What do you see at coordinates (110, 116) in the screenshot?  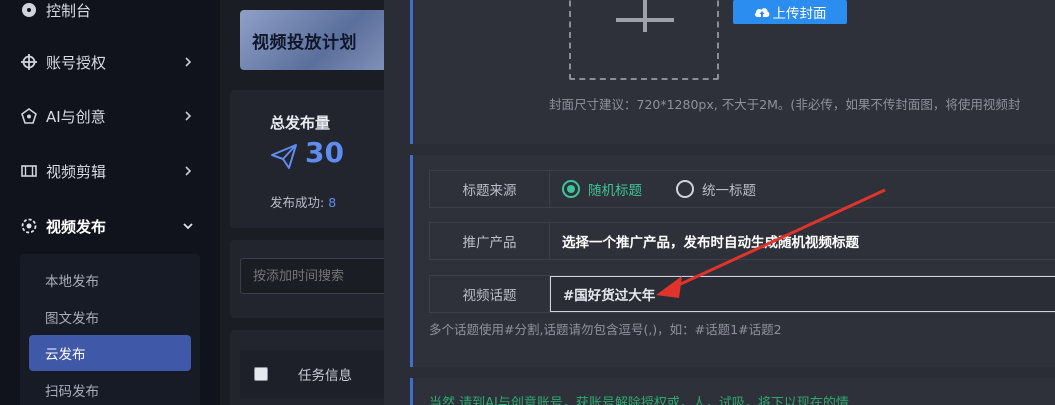 I see `sidebar-item-ai-creative: AI与创意` at bounding box center [110, 116].